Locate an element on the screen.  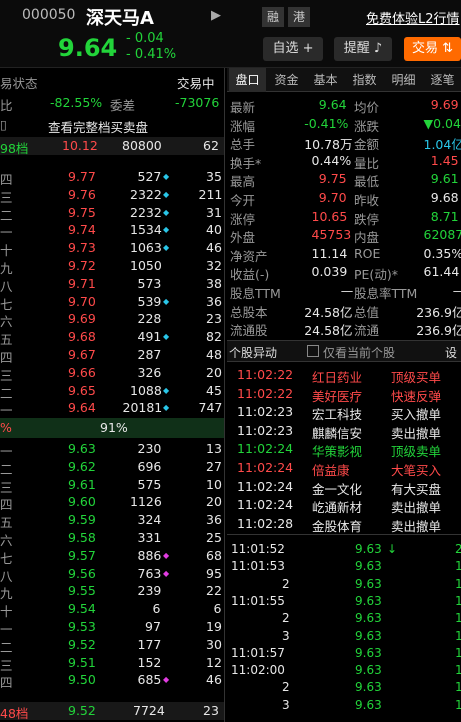
bid-row: 一 9.63 230 13 is located at coordinates (112, 449).